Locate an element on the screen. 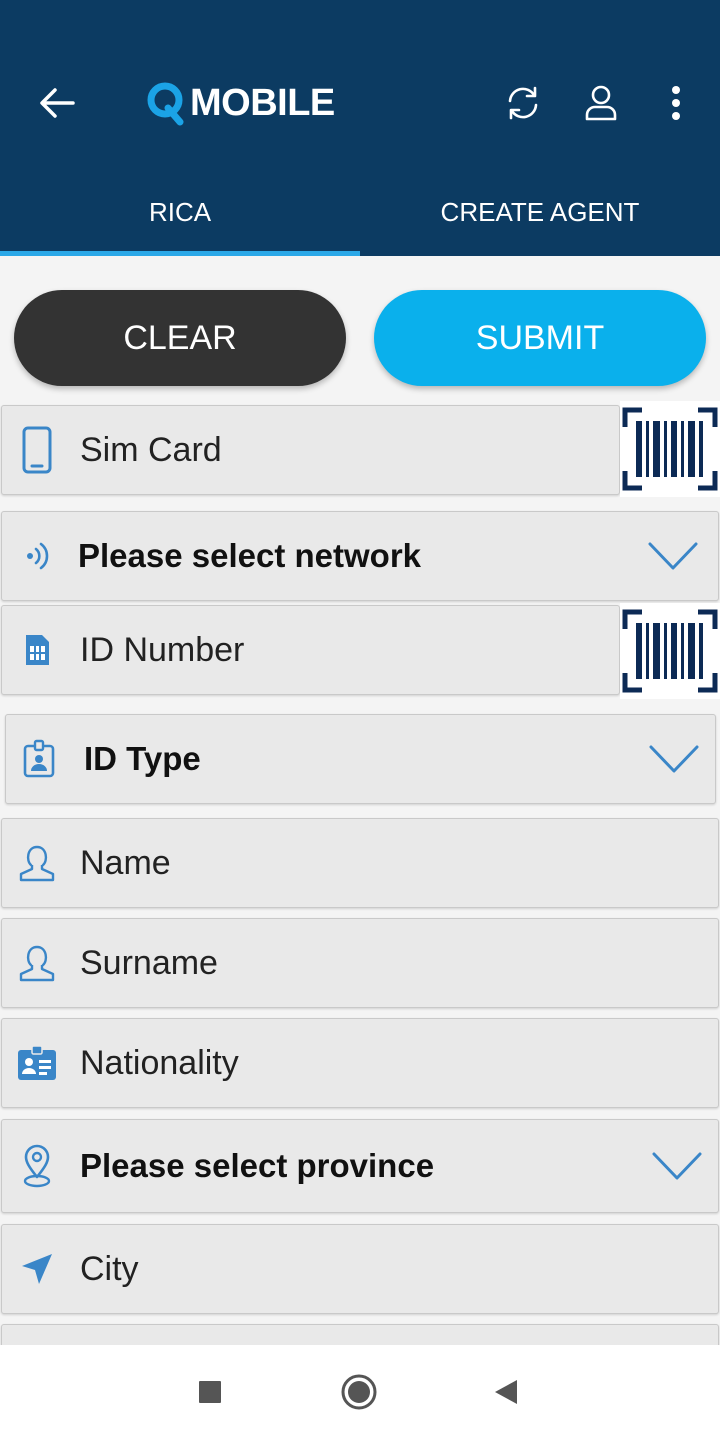  home-circle-icon is located at coordinates (359, 1392).